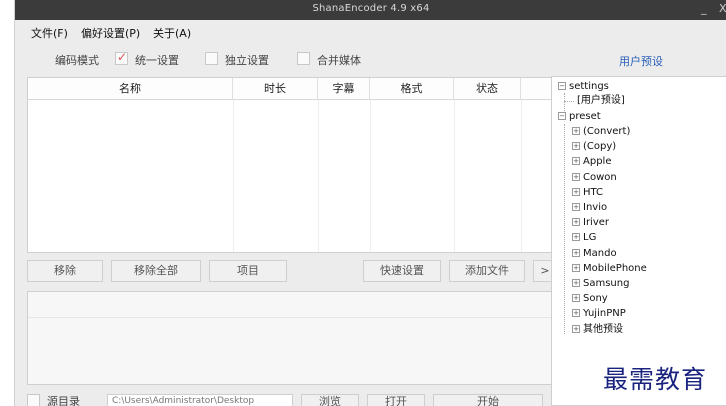 The image size is (726, 406). I want to click on file-list-header: 名称 时长 字幕 格式 状态, so click(293, 89).